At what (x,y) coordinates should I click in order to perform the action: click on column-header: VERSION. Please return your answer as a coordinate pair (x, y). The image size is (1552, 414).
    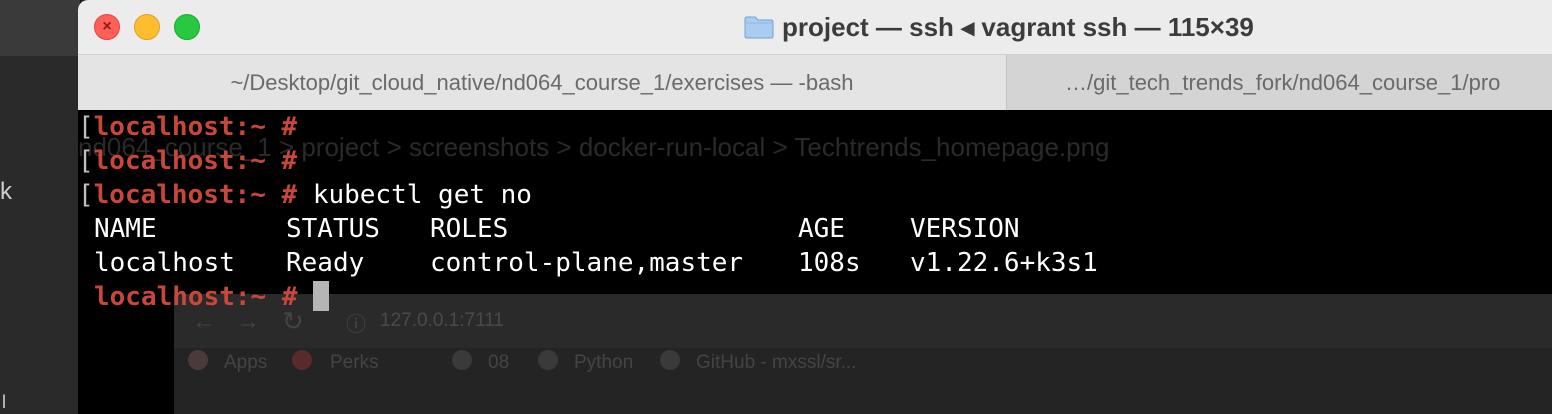
    Looking at the image, I should click on (965, 229).